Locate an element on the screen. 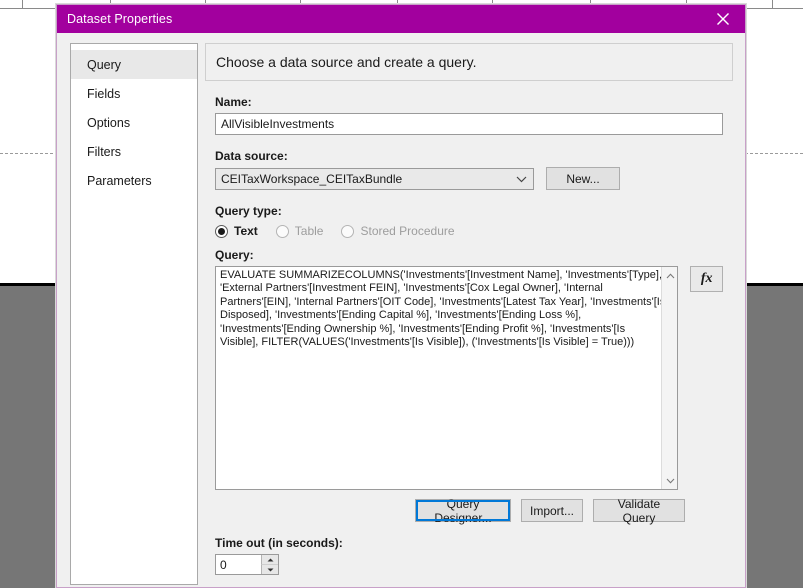 This screenshot has width=803, height=588. spinner-down-icon is located at coordinates (270, 569).